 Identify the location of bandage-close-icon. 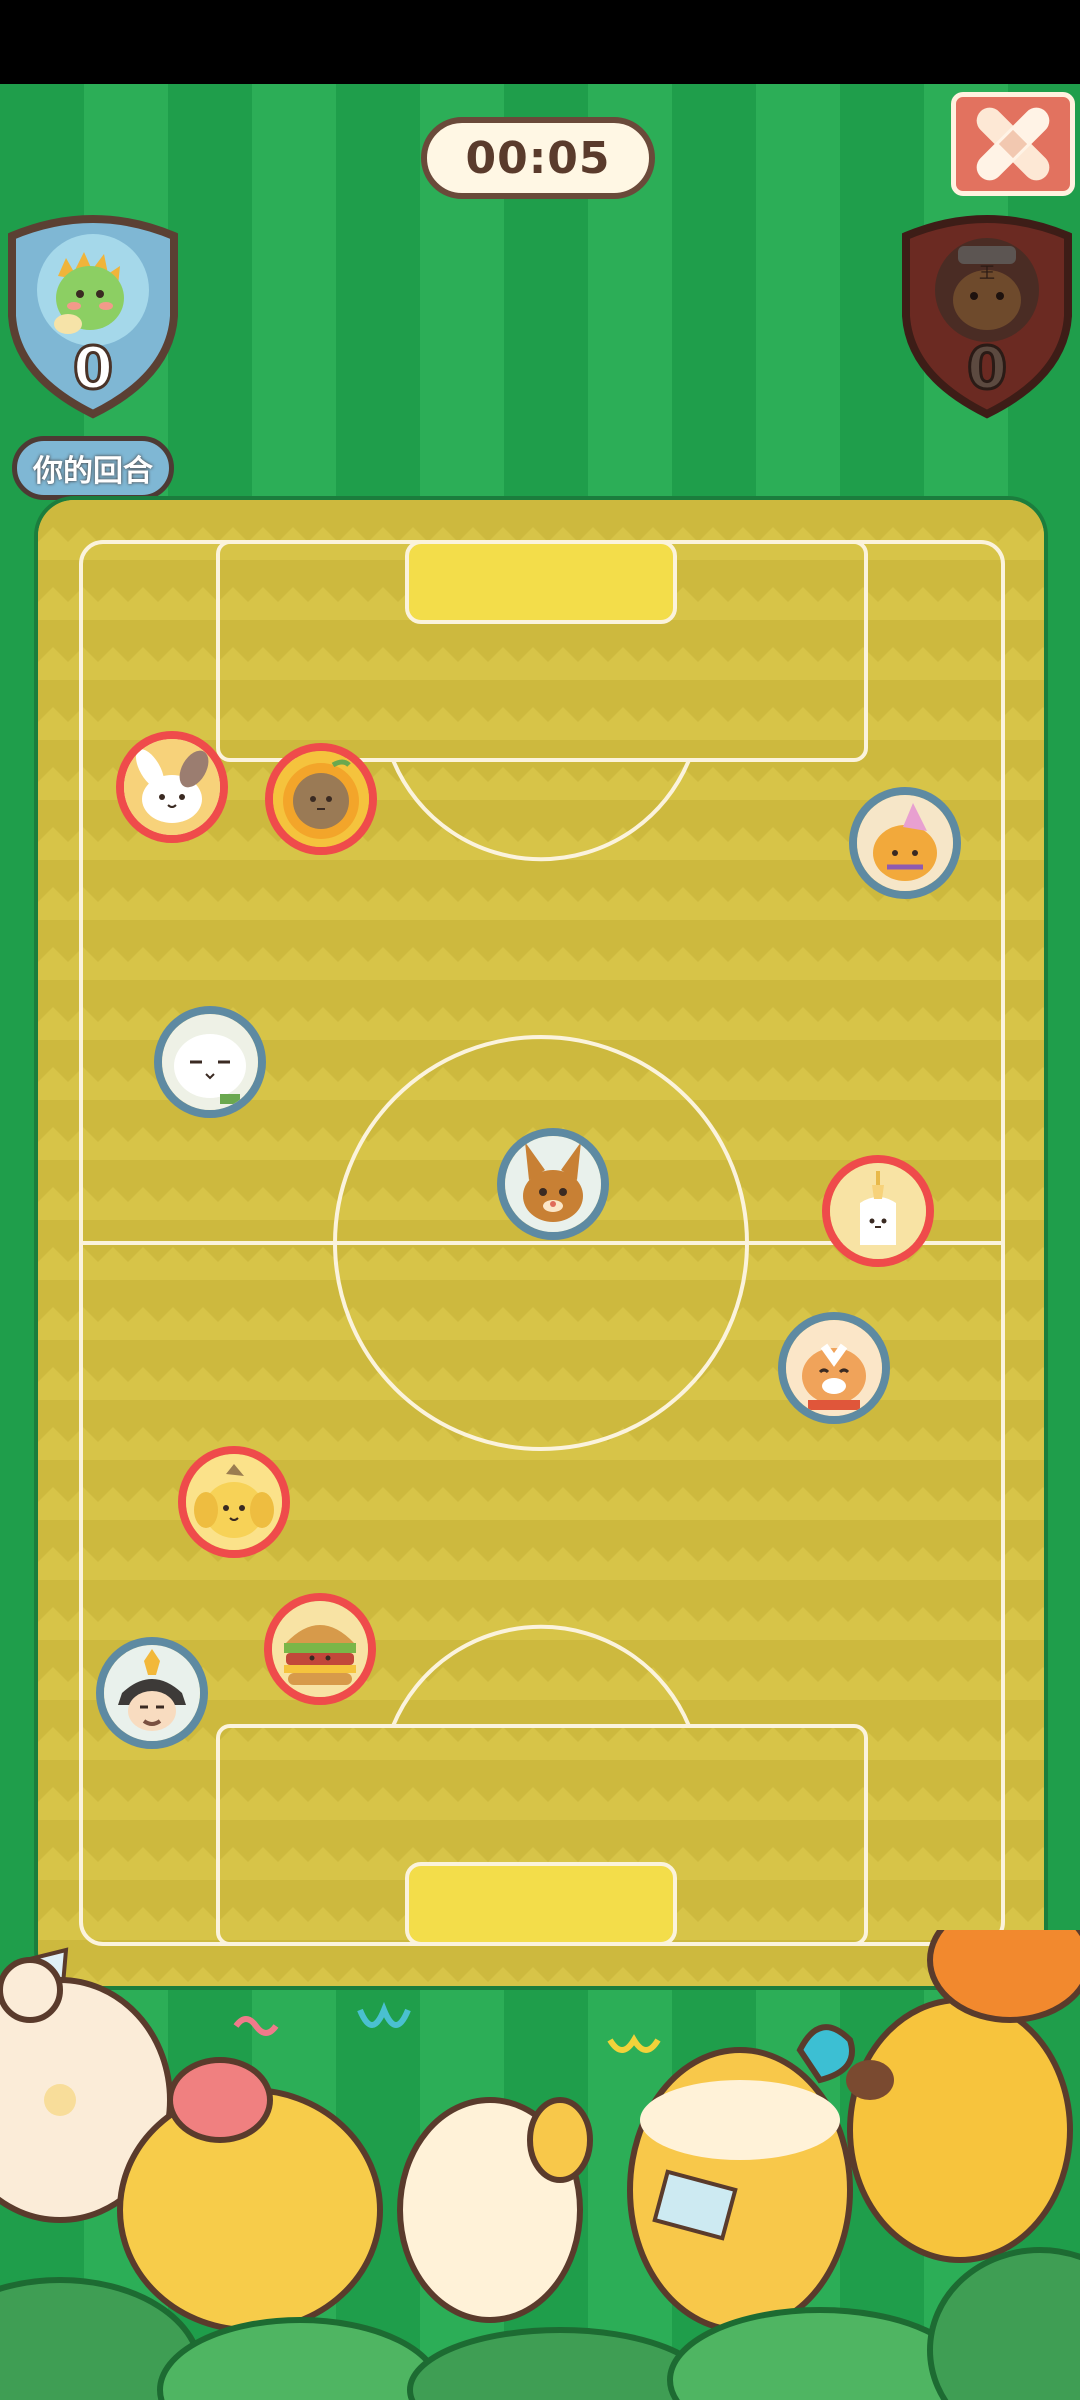
(1013, 144).